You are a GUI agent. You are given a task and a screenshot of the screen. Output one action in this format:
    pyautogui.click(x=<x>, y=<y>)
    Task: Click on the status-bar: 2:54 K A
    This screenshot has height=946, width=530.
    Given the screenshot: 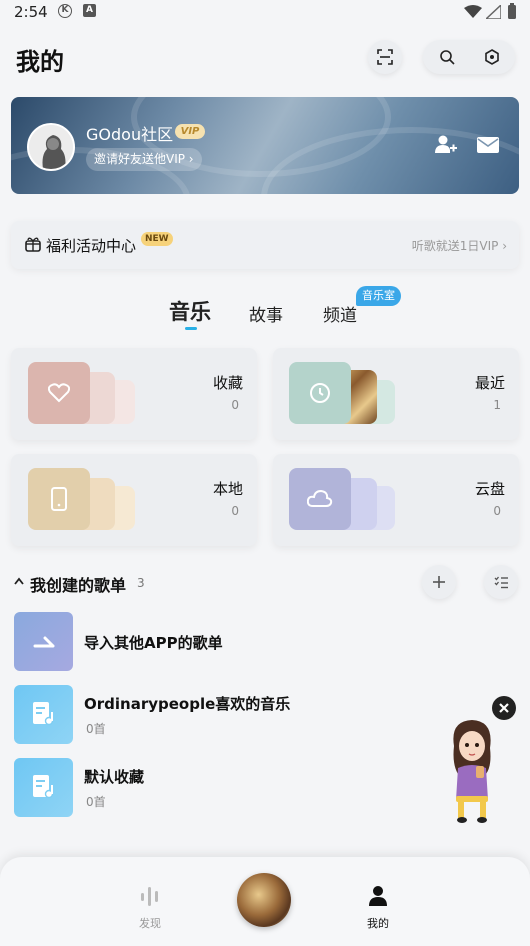 What is the action you would take?
    pyautogui.click(x=265, y=12)
    